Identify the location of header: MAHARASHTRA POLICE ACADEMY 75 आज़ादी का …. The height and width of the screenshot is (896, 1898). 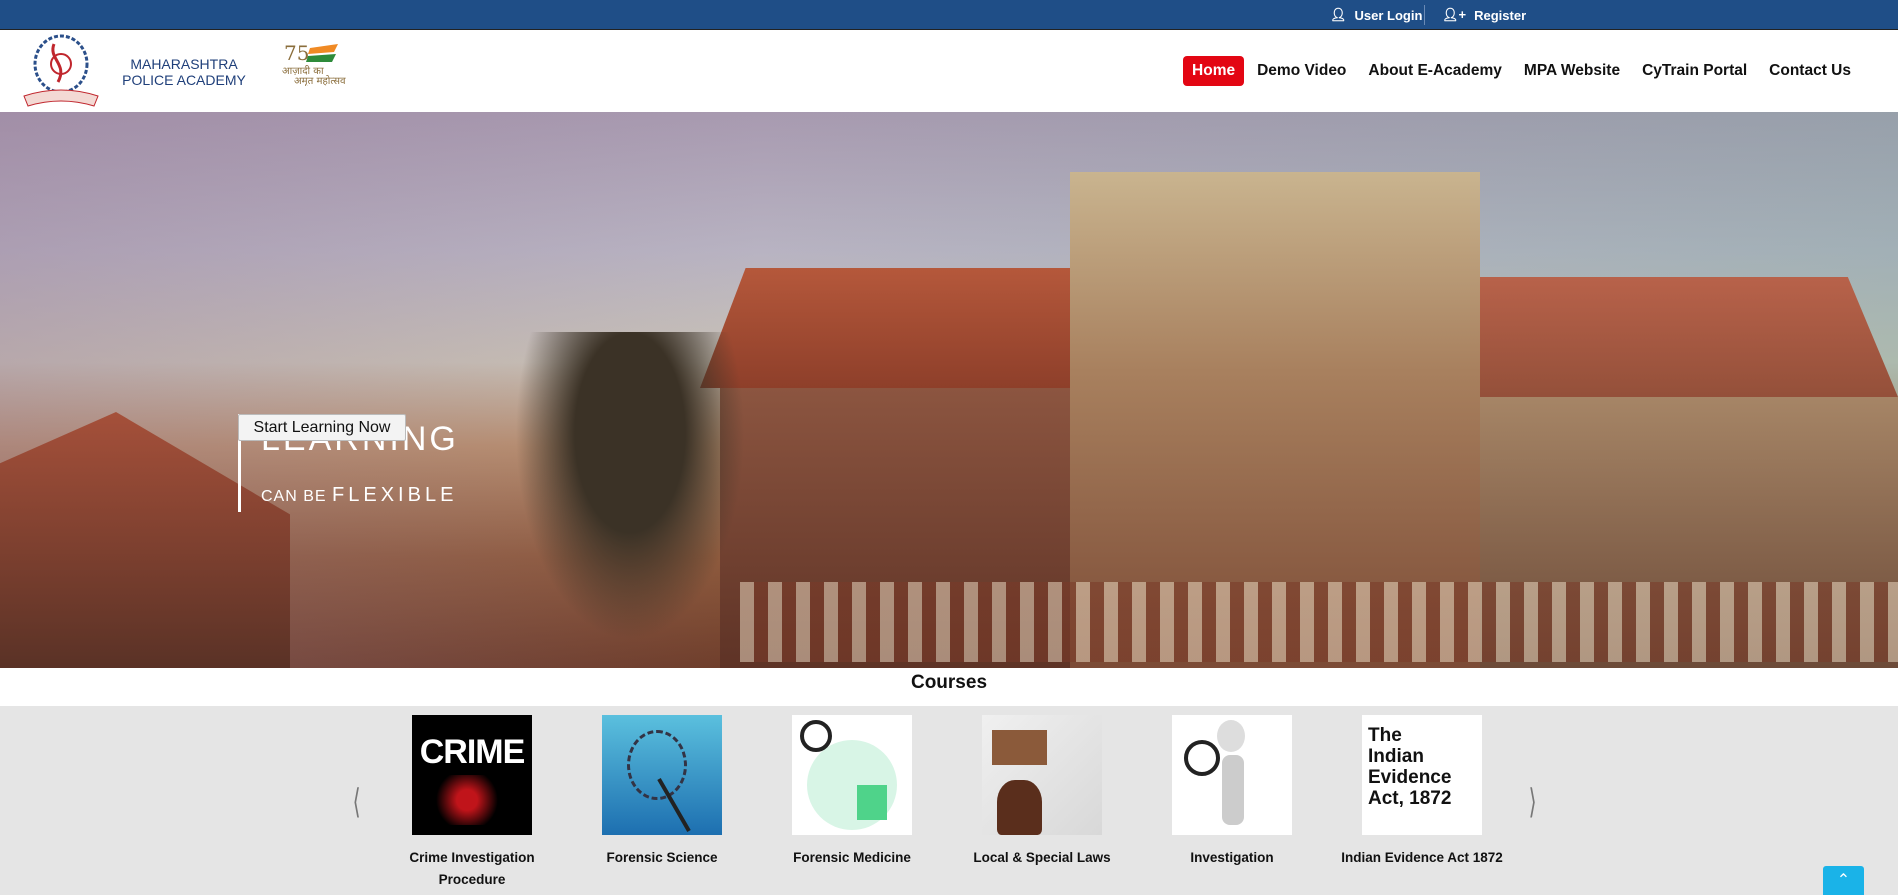
(949, 71).